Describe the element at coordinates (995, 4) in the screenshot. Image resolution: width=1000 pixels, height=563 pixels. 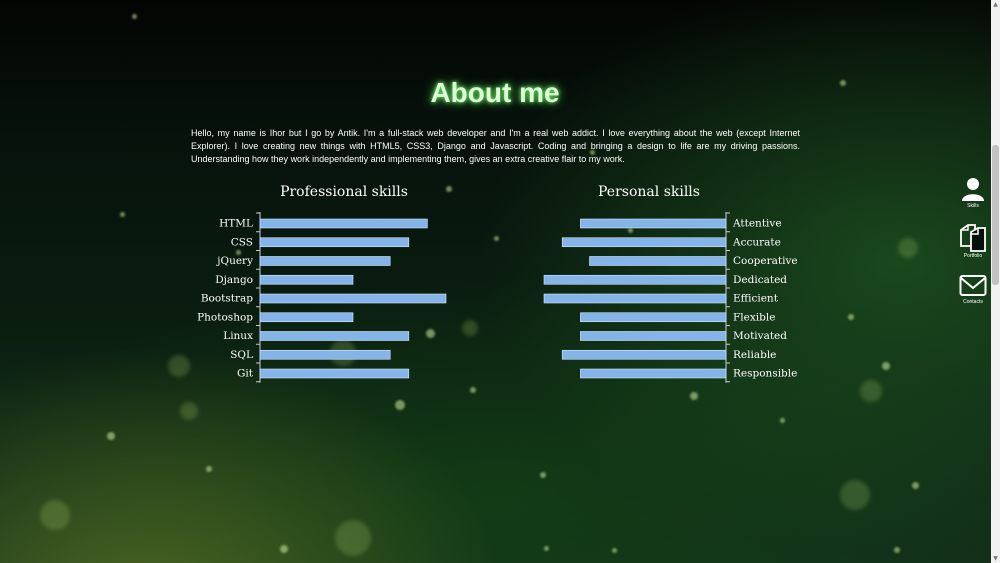
I see `scroll-up-icon: ▲` at that location.